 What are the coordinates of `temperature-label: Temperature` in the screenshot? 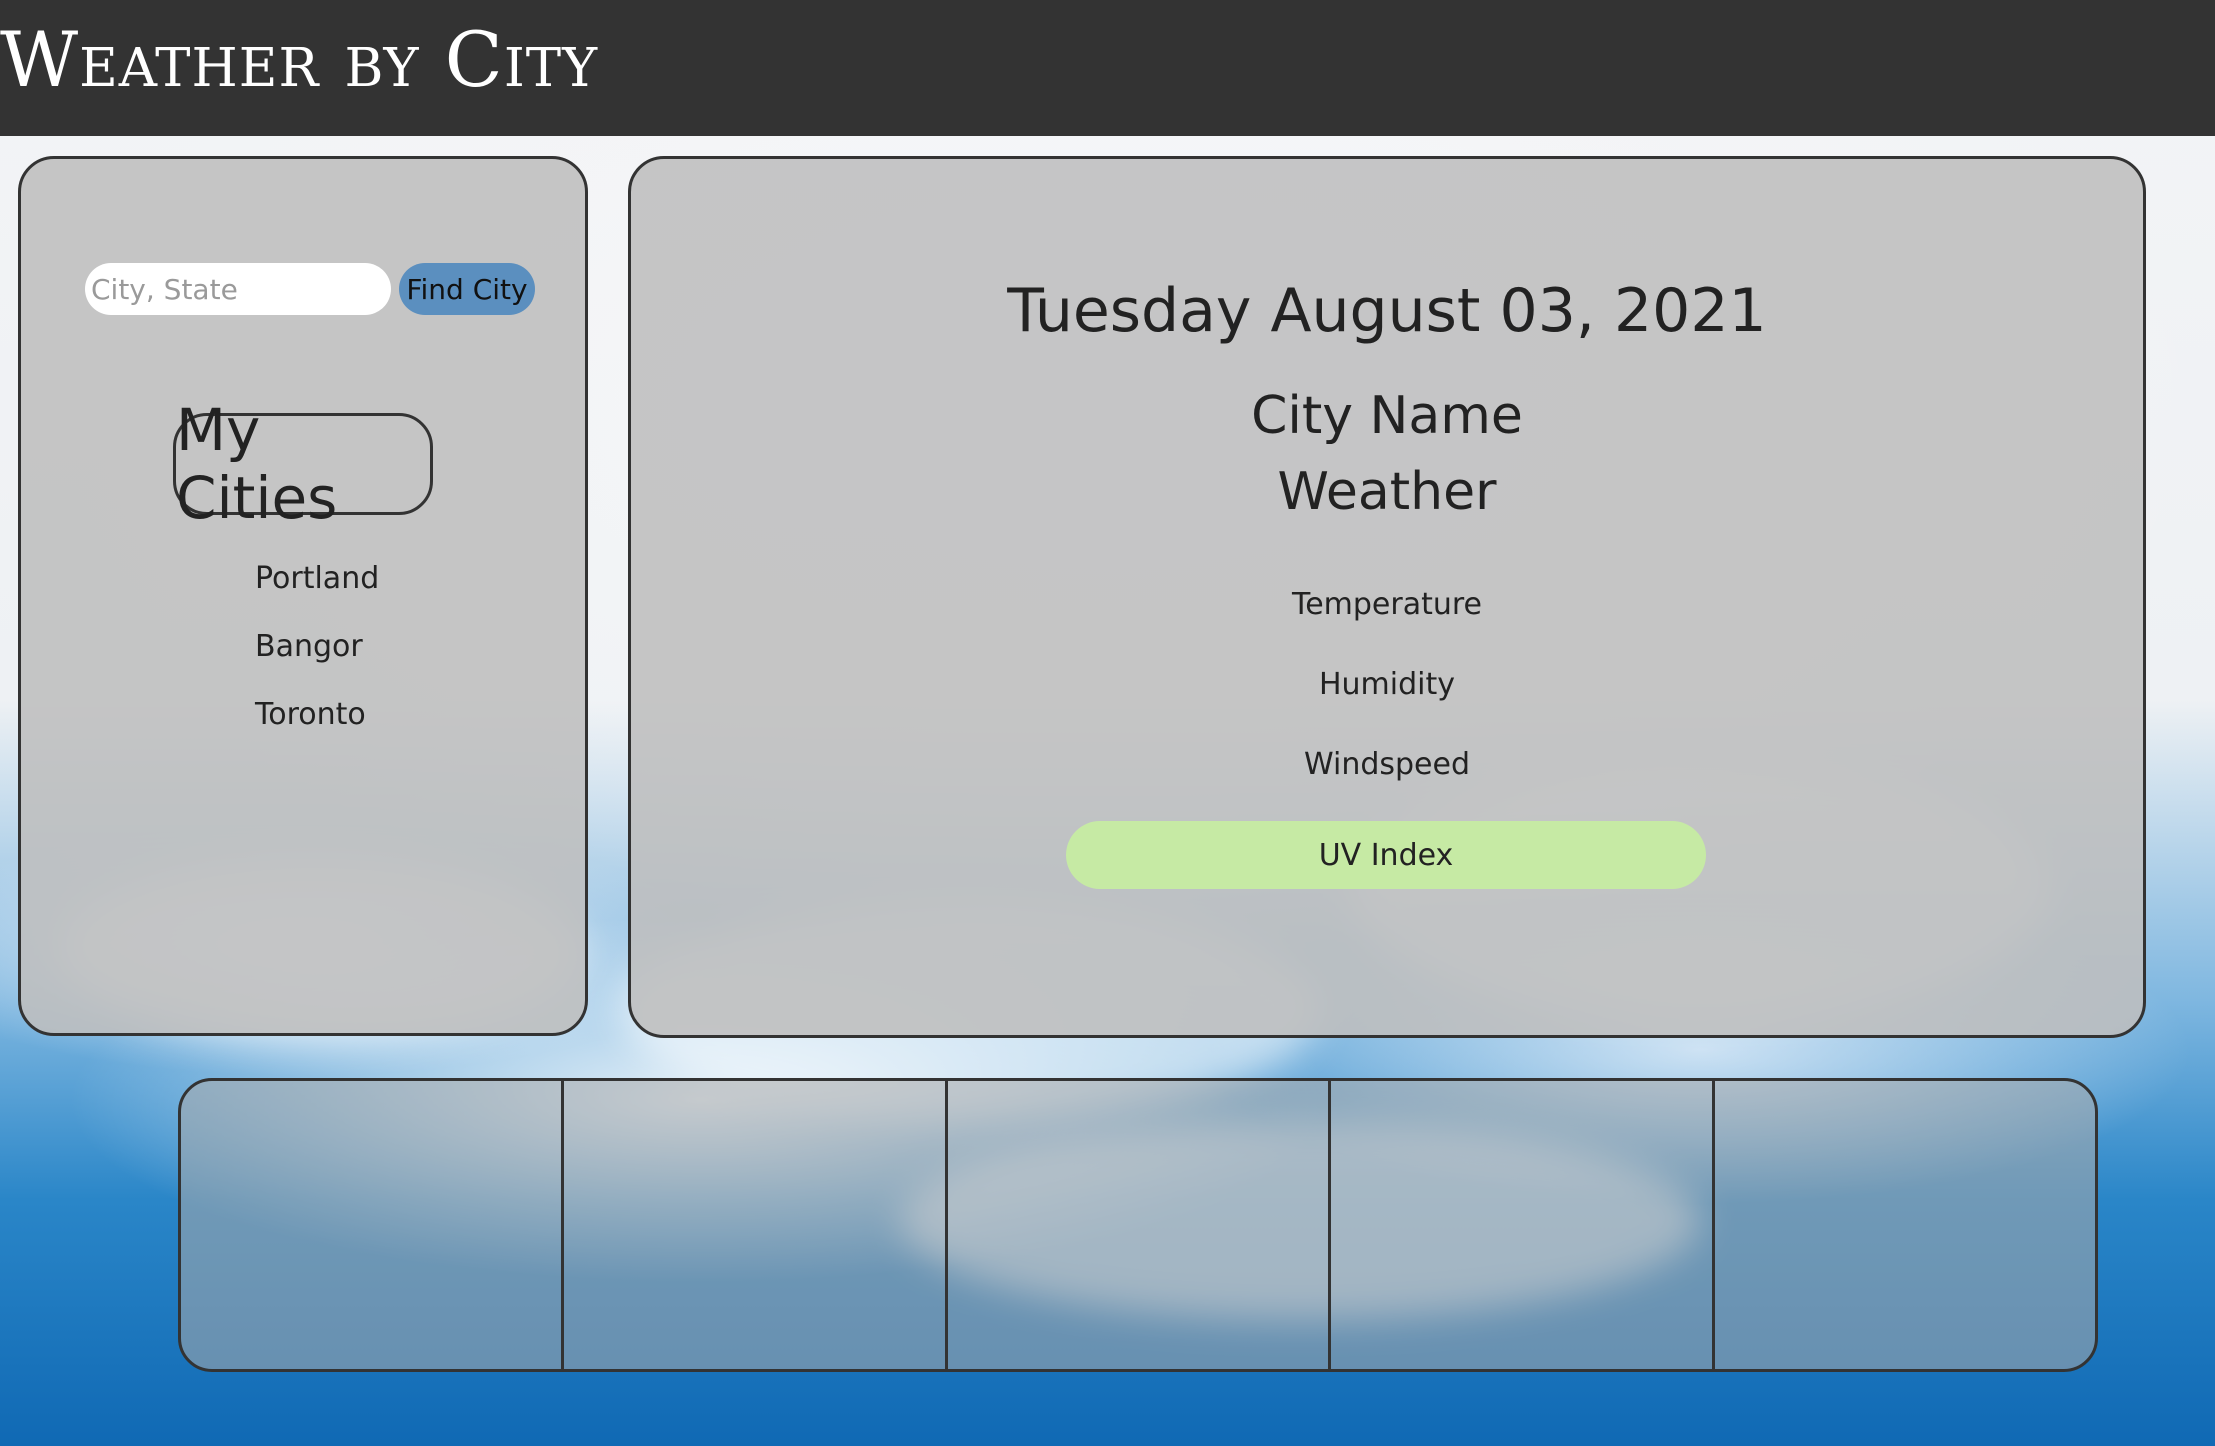 It's located at (1387, 604).